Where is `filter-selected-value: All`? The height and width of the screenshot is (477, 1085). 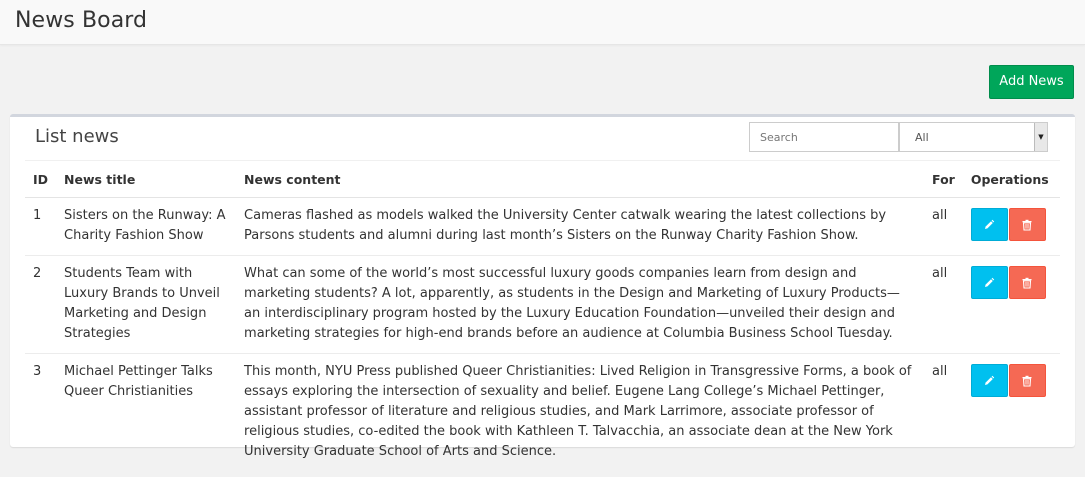 filter-selected-value: All is located at coordinates (922, 137).